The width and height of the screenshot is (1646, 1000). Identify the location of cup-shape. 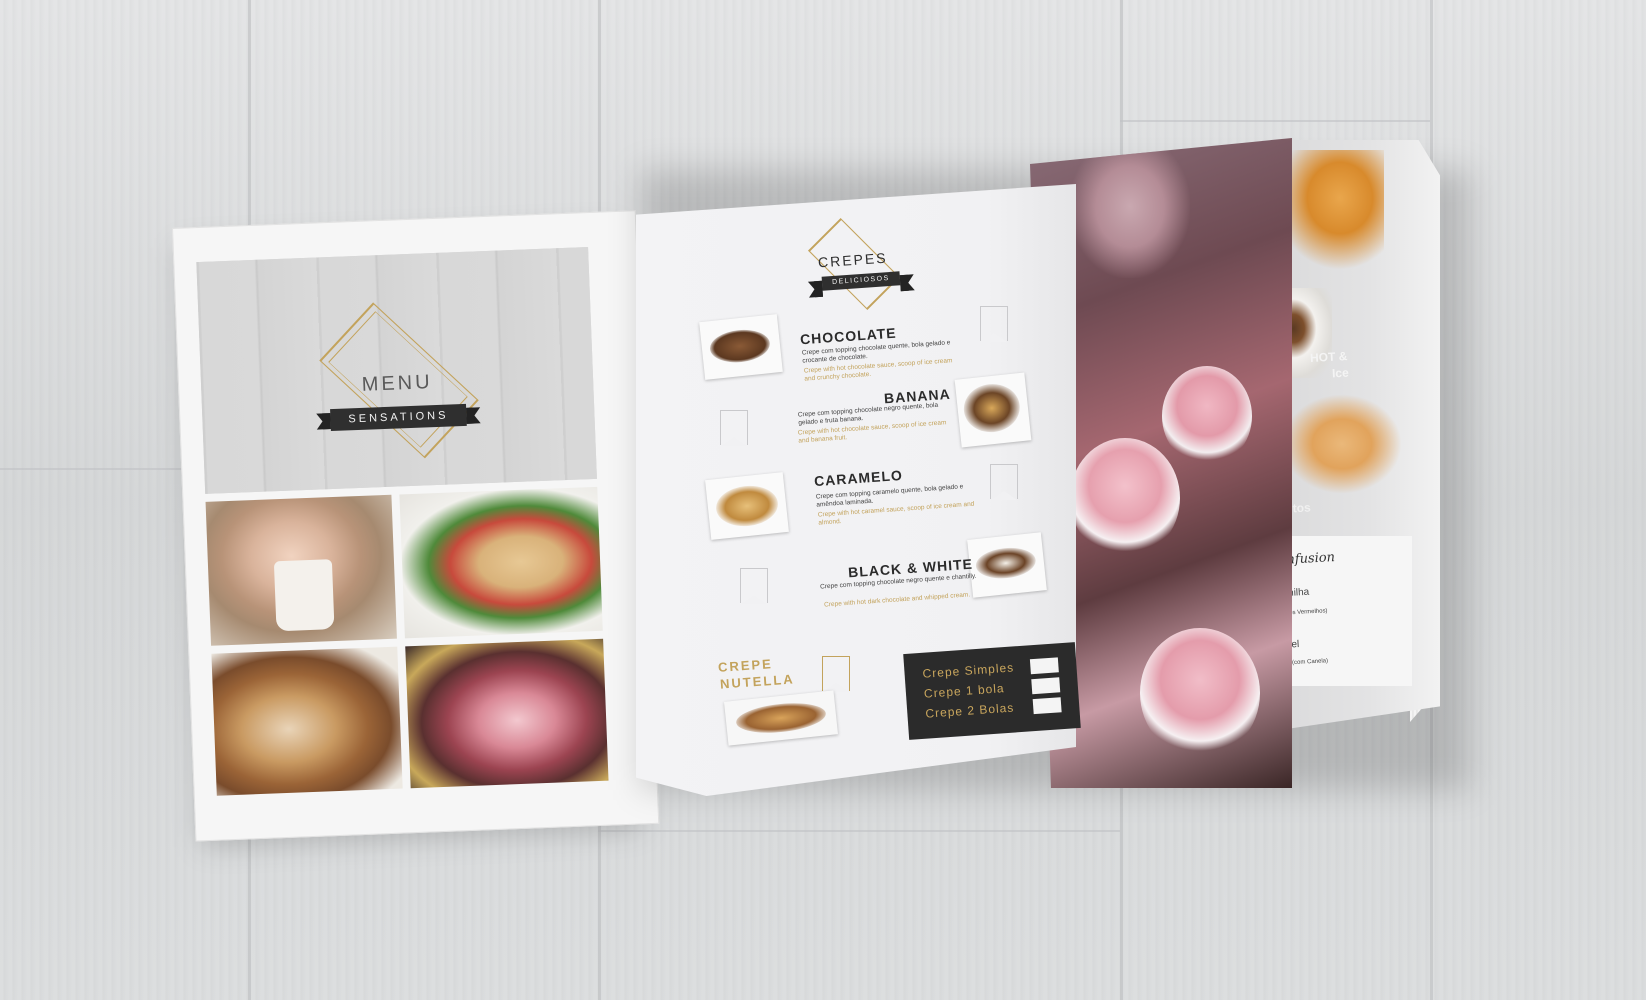
(304, 595).